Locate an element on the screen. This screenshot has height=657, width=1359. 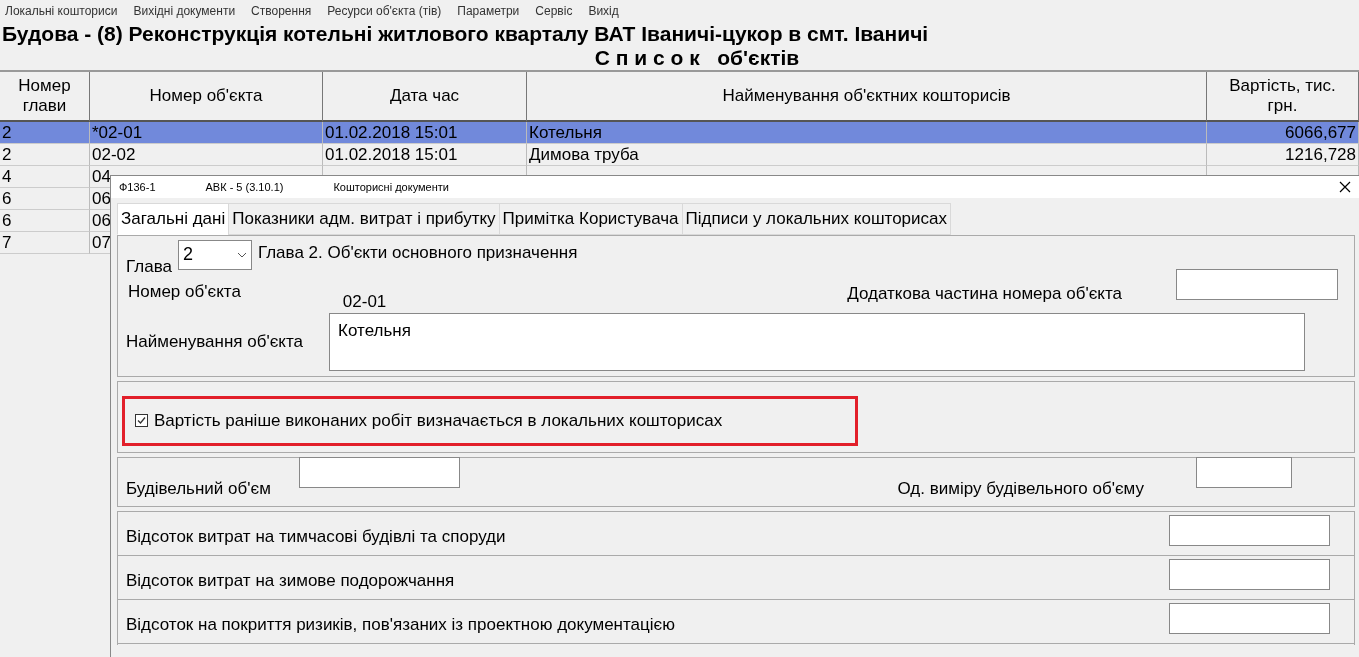
field-label: Номер об'єкта is located at coordinates (184, 292).